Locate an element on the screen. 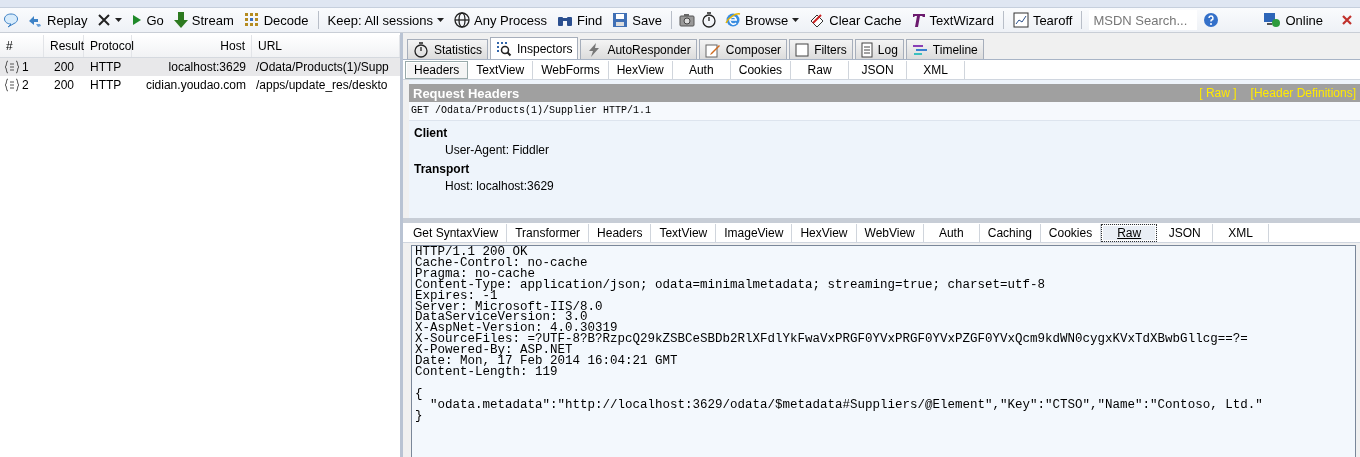  online-button: Online is located at coordinates (1293, 20).